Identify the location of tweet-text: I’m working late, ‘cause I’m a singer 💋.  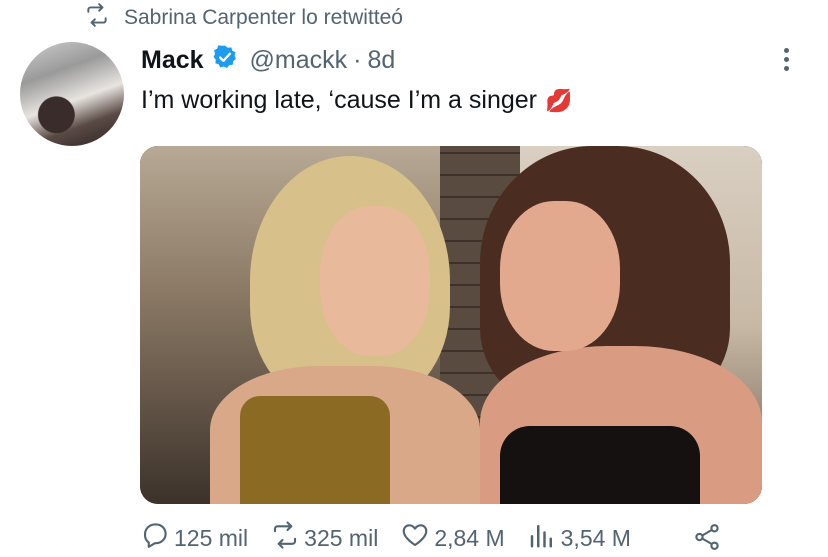
(356, 100).